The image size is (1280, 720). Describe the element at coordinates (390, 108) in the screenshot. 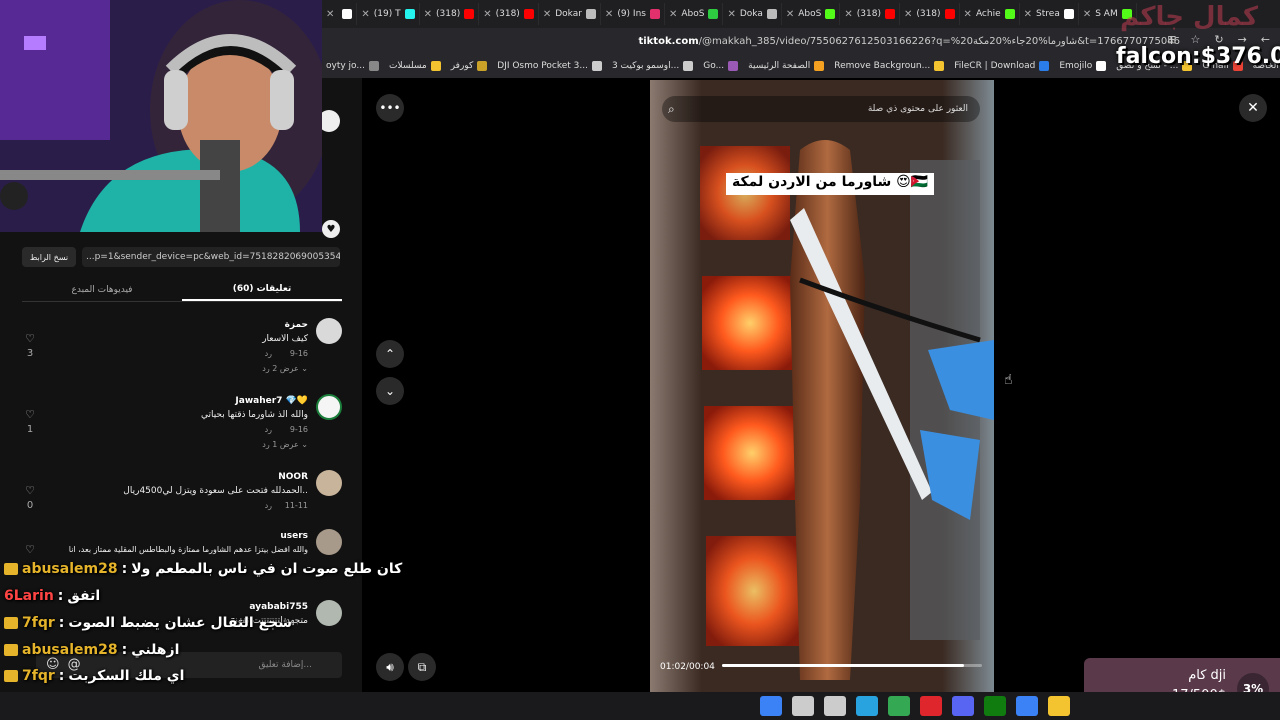

I see `more-options-button: •••` at that location.